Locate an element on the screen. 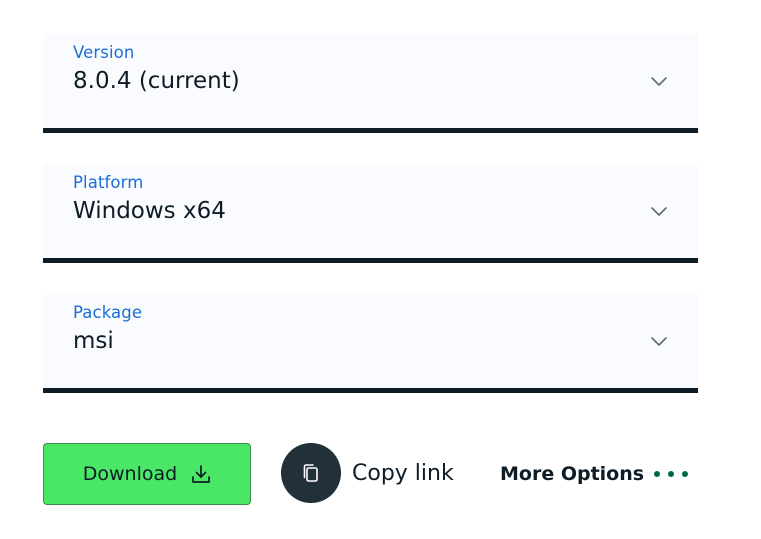 The height and width of the screenshot is (539, 761). package-value: msi is located at coordinates (93, 341).